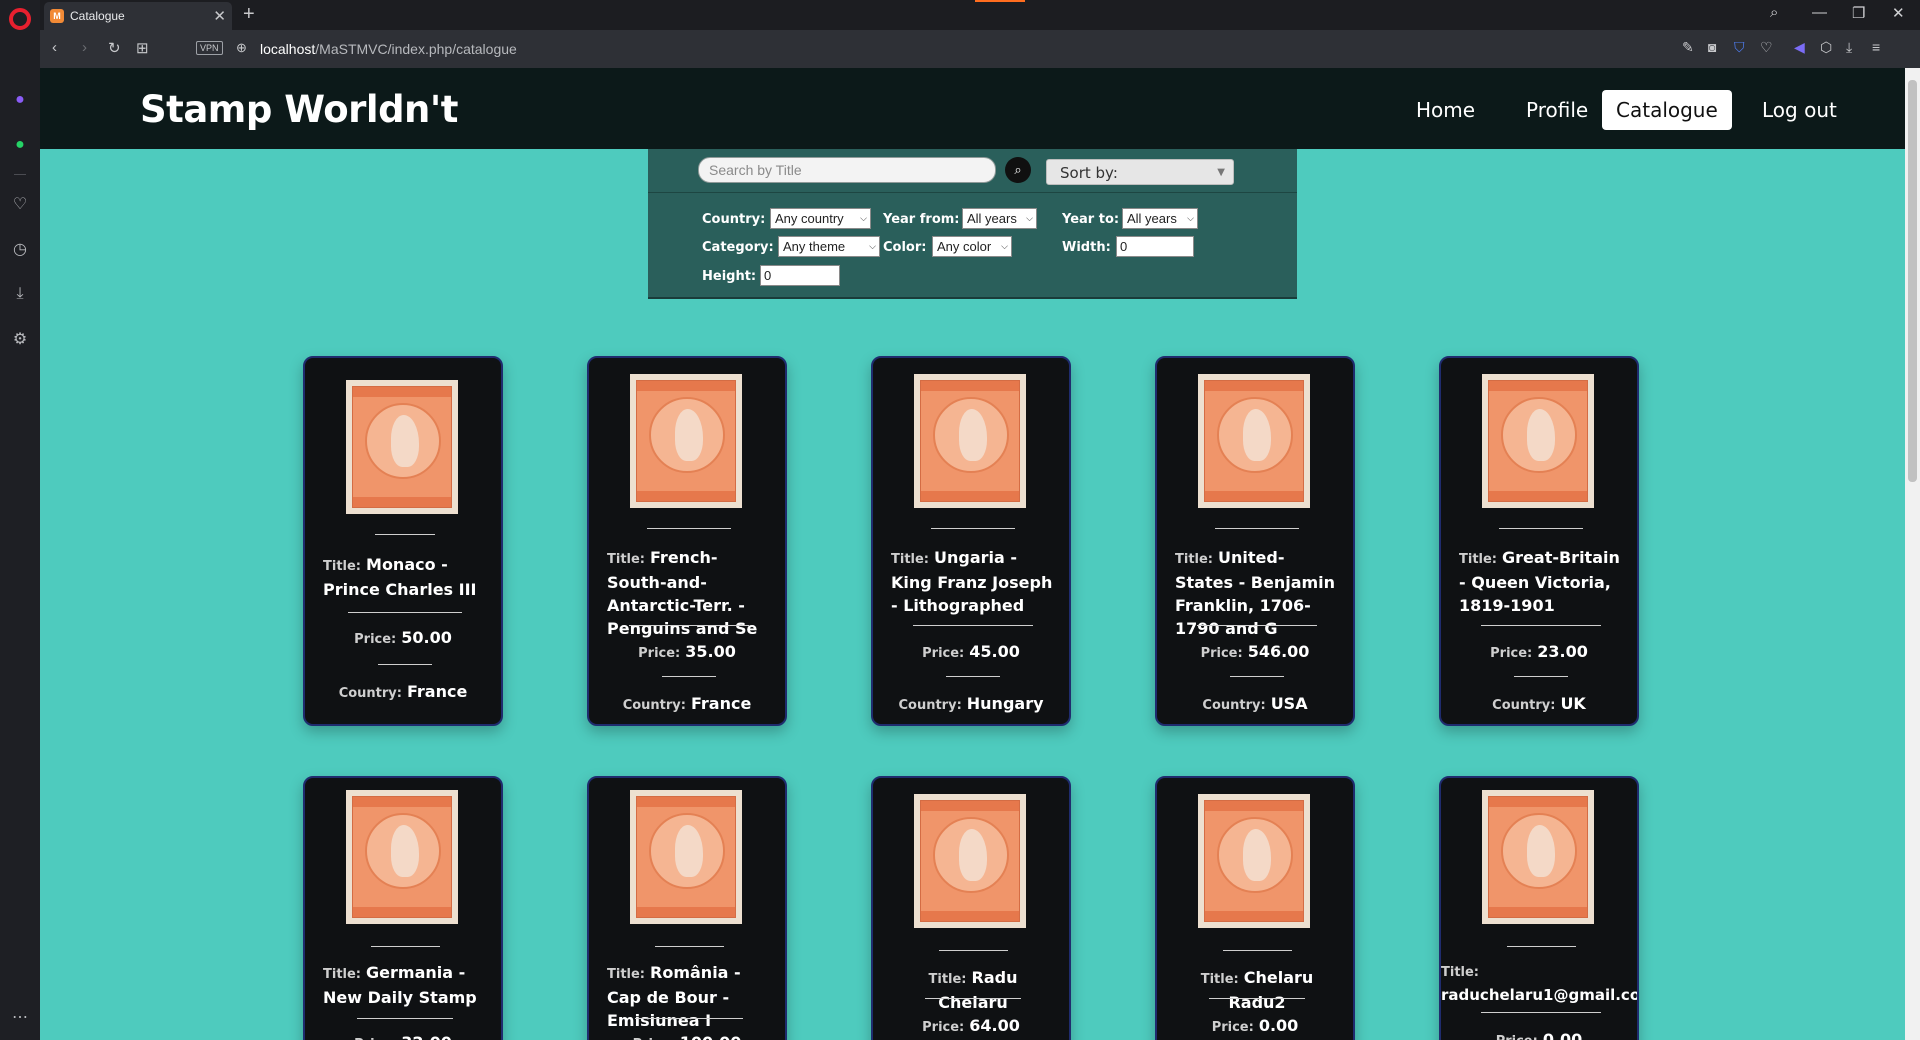 The width and height of the screenshot is (1920, 1040). What do you see at coordinates (403, 1036) in the screenshot?
I see `card-price: Price:32.00` at bounding box center [403, 1036].